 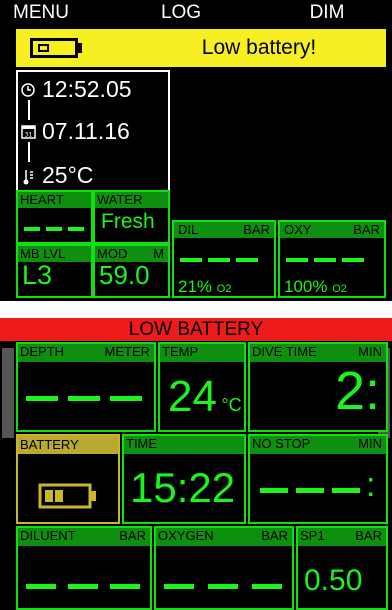 What do you see at coordinates (318, 479) in the screenshot?
I see `no-stop-panel: NO STOP MIN :` at bounding box center [318, 479].